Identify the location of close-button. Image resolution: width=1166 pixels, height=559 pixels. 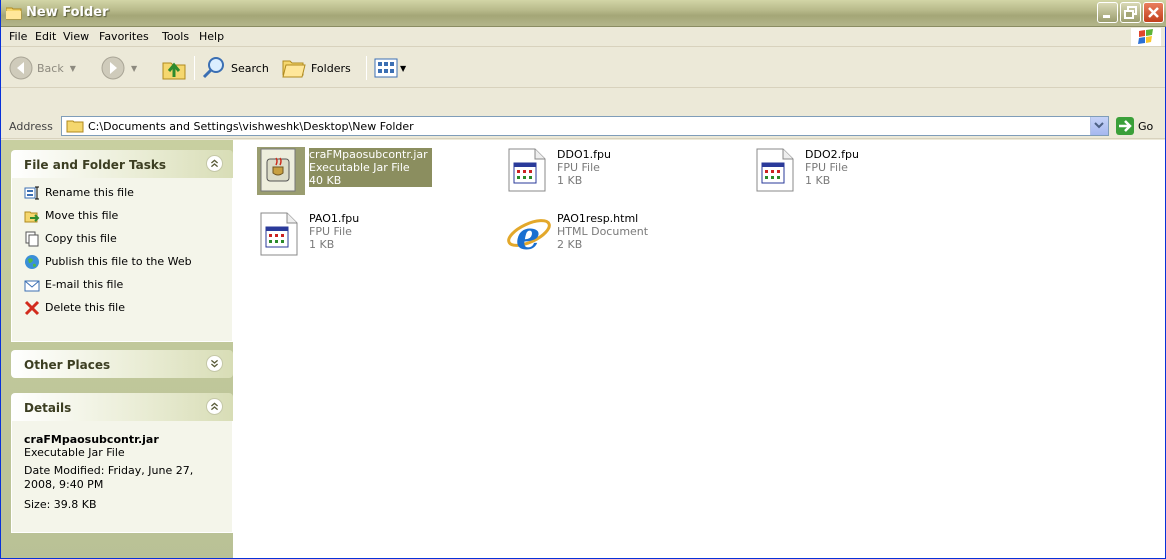
(1153, 12).